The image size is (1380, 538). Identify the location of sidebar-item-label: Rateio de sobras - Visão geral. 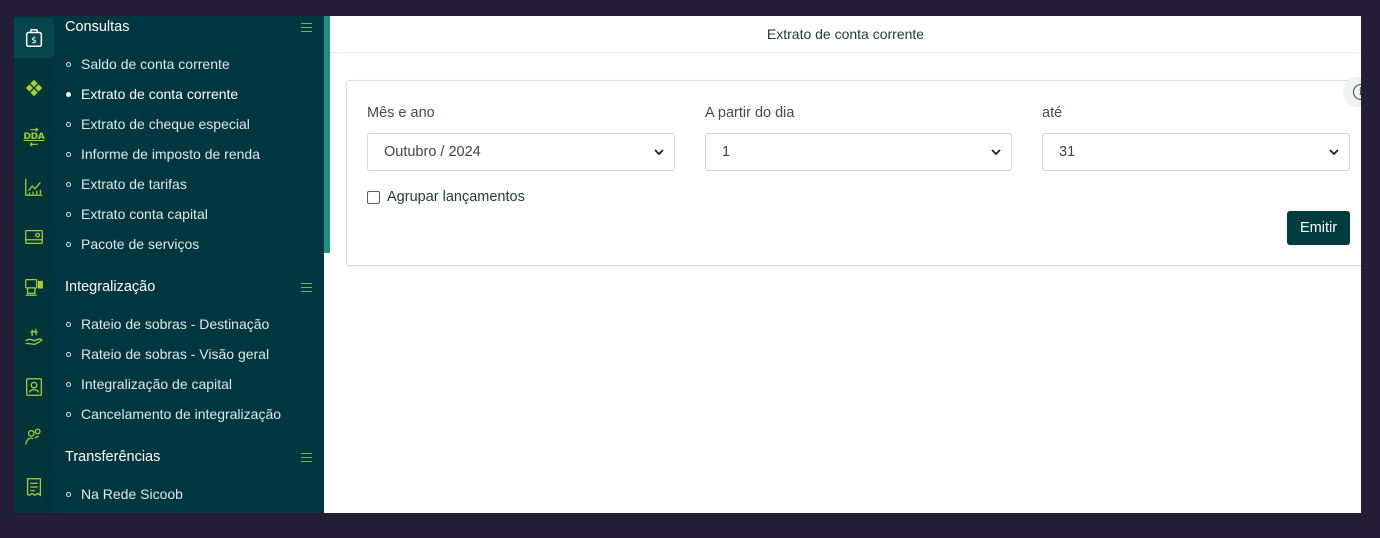
(175, 354).